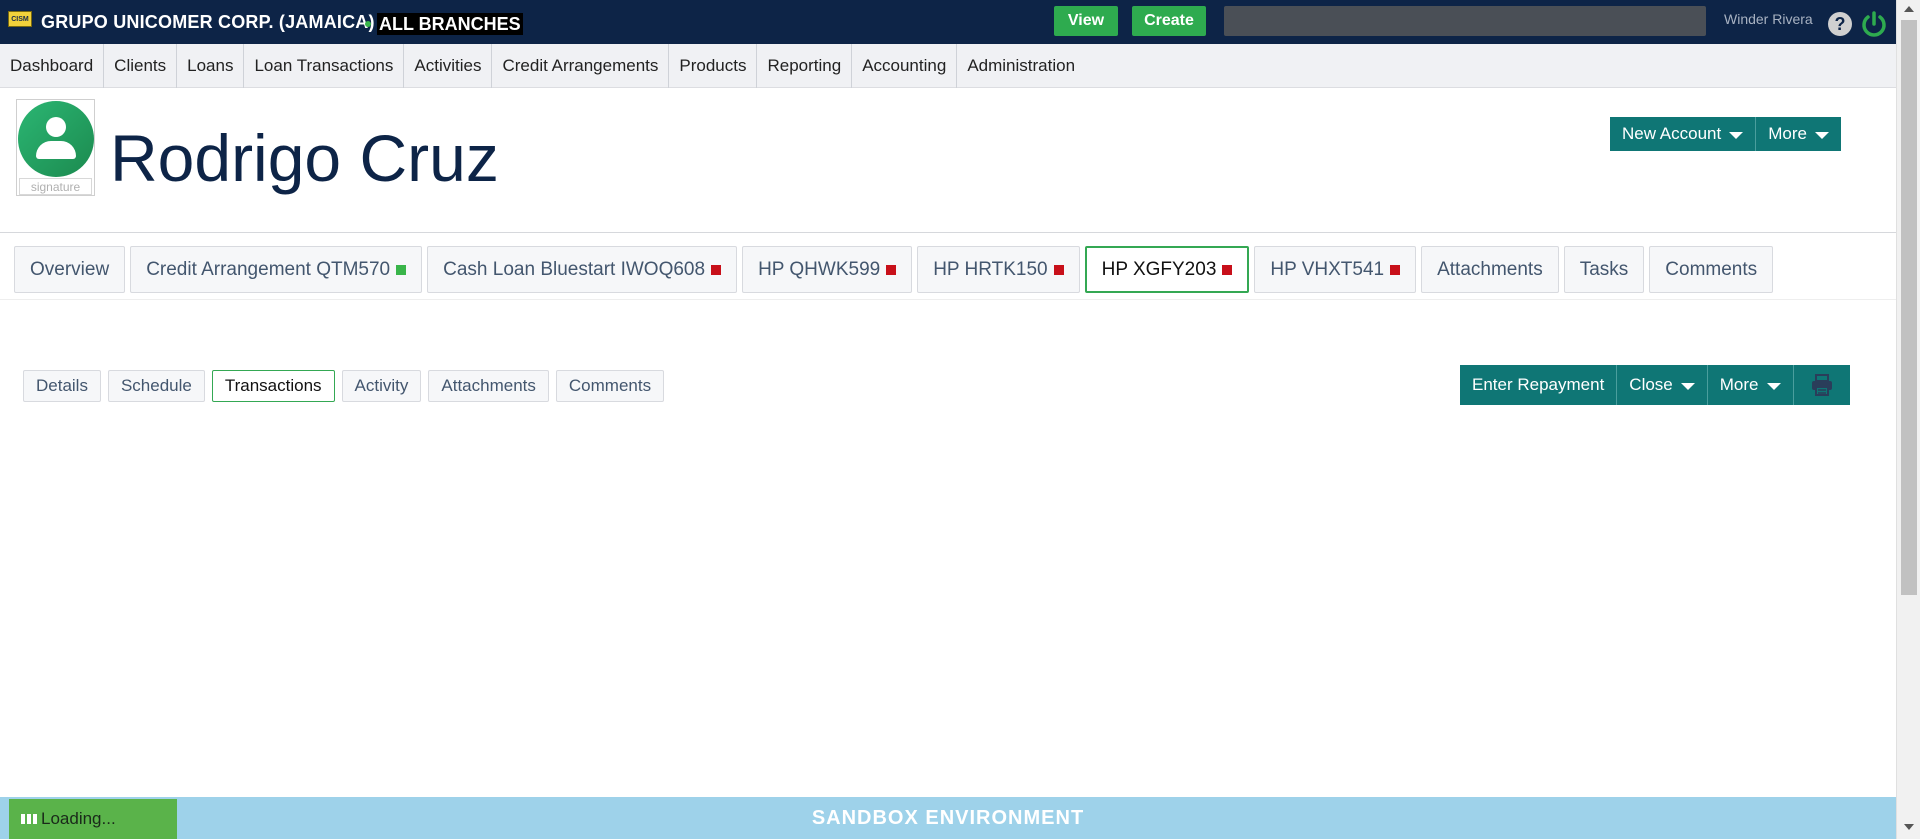 The image size is (1920, 839). I want to click on tab-overview: Overview, so click(70, 269).